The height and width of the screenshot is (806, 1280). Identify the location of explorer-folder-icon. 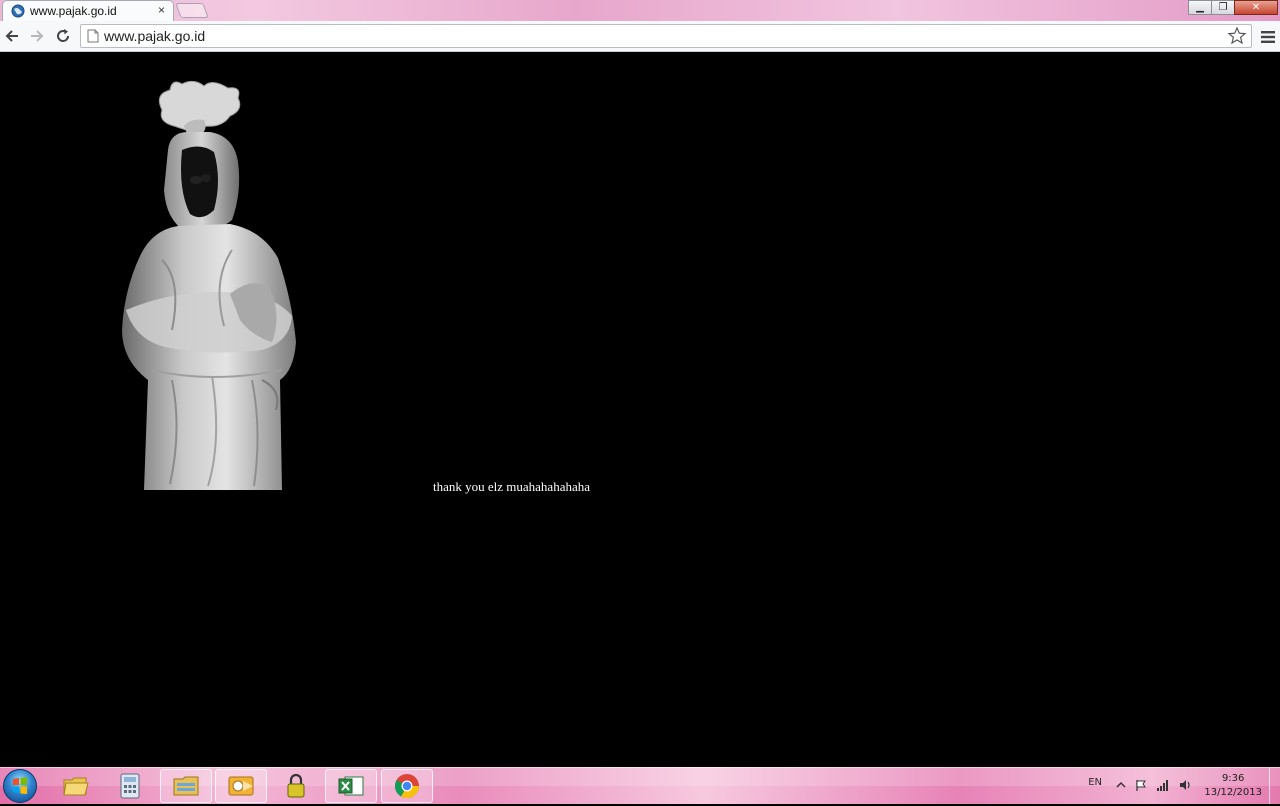
(76, 786).